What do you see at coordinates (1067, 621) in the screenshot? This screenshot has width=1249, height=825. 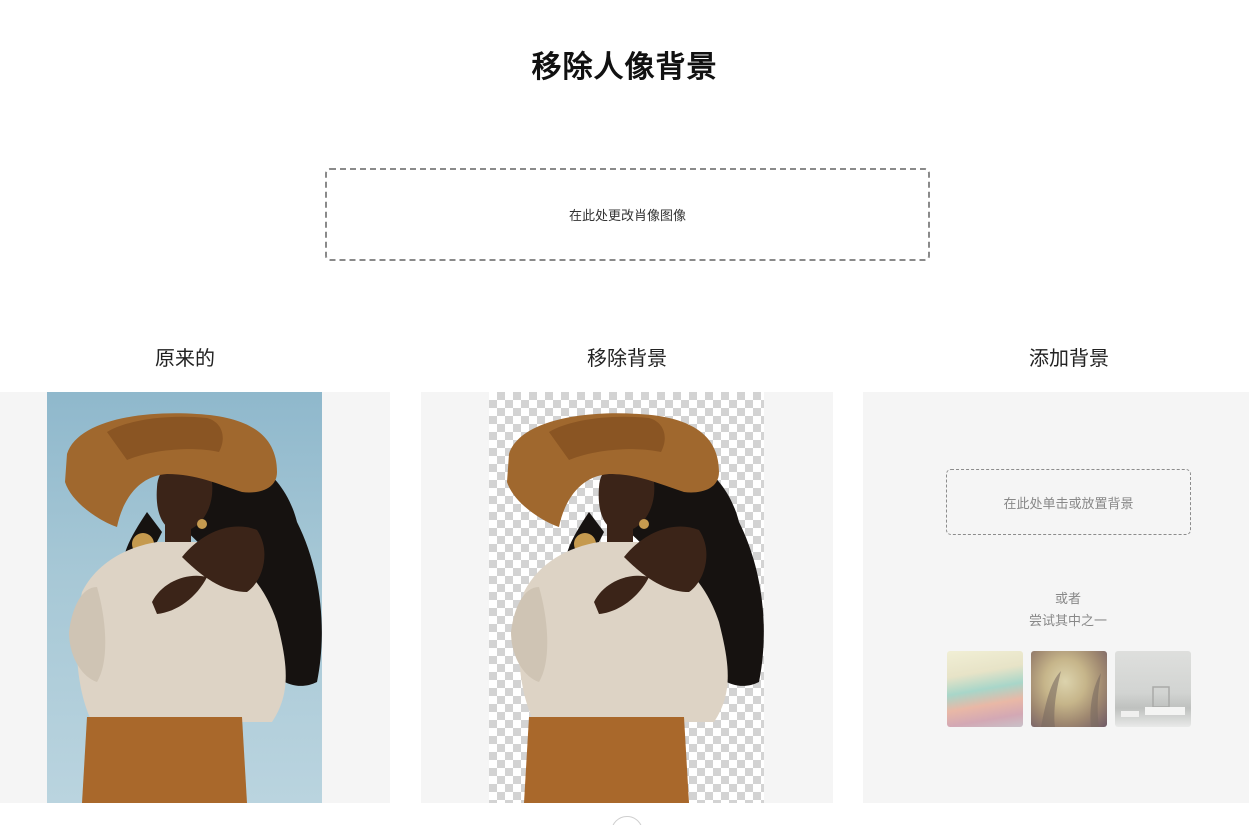 I see `try-one-label: 尝试其中之一` at bounding box center [1067, 621].